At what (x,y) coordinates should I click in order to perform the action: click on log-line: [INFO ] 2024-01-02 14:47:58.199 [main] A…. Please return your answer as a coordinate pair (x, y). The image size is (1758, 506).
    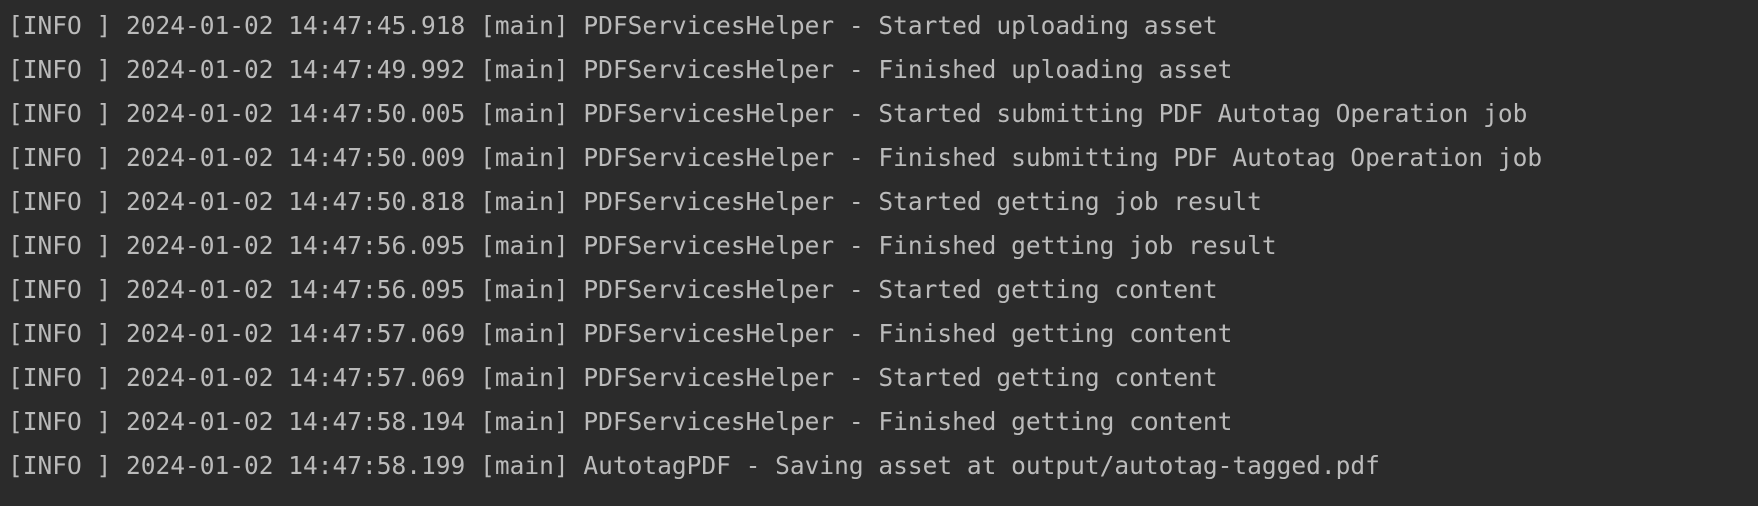
    Looking at the image, I should click on (883, 466).